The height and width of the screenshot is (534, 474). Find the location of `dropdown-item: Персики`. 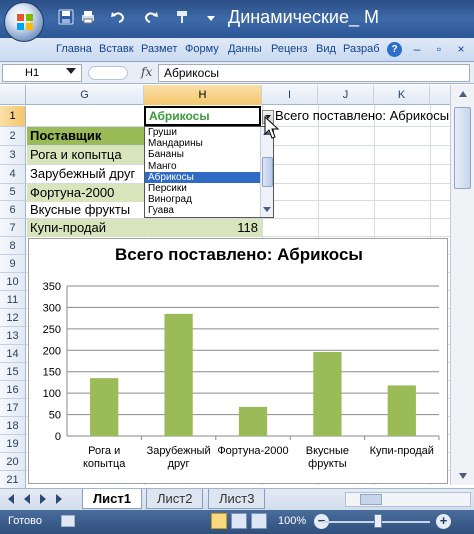

dropdown-item: Персики is located at coordinates (209, 188).